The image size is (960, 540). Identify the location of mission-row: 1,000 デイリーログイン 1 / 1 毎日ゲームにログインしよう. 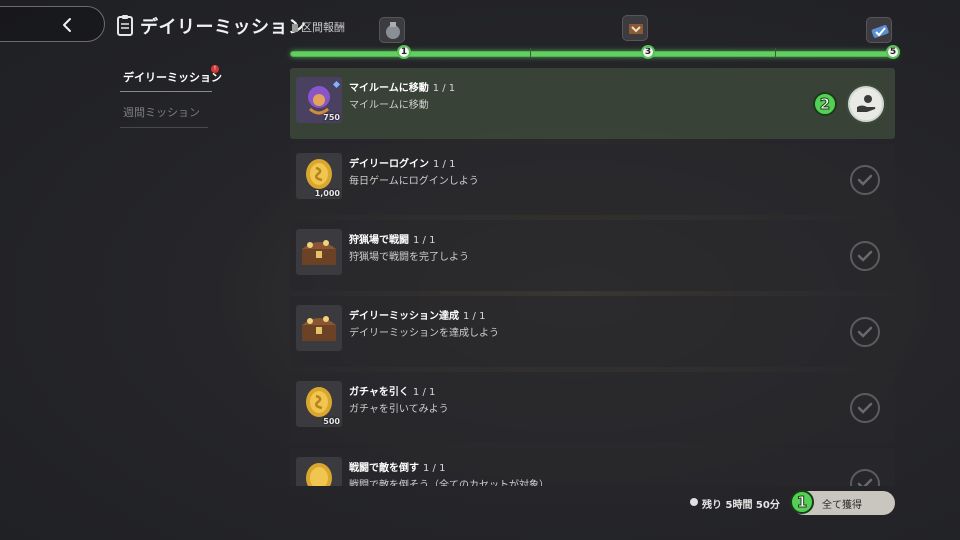
(592, 179).